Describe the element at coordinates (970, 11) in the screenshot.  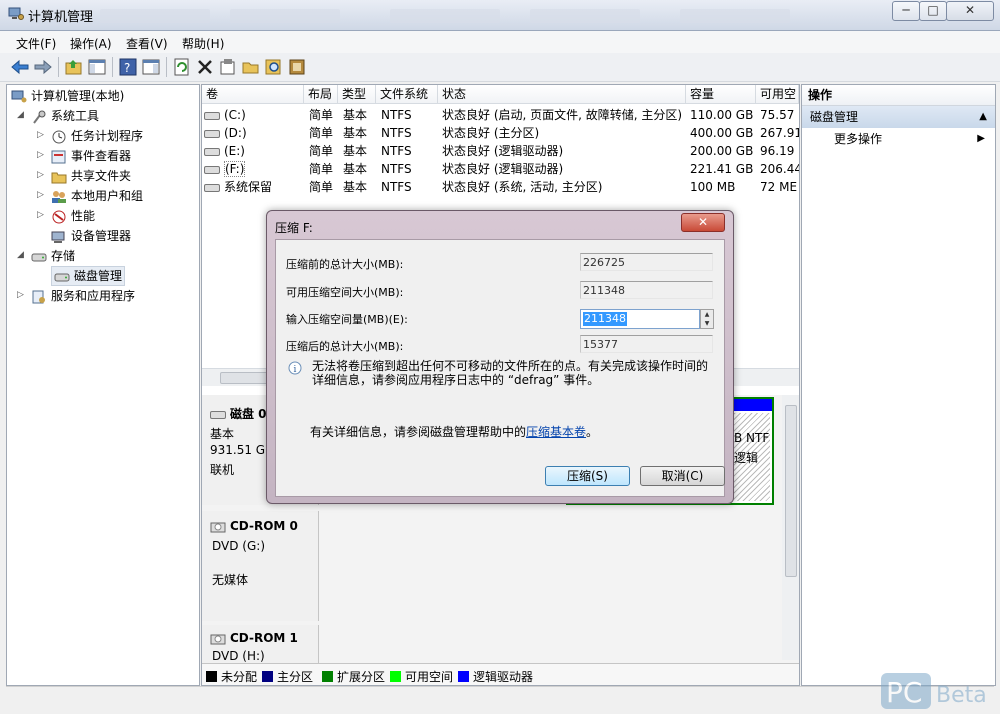
I see `close-button: ✕` at that location.